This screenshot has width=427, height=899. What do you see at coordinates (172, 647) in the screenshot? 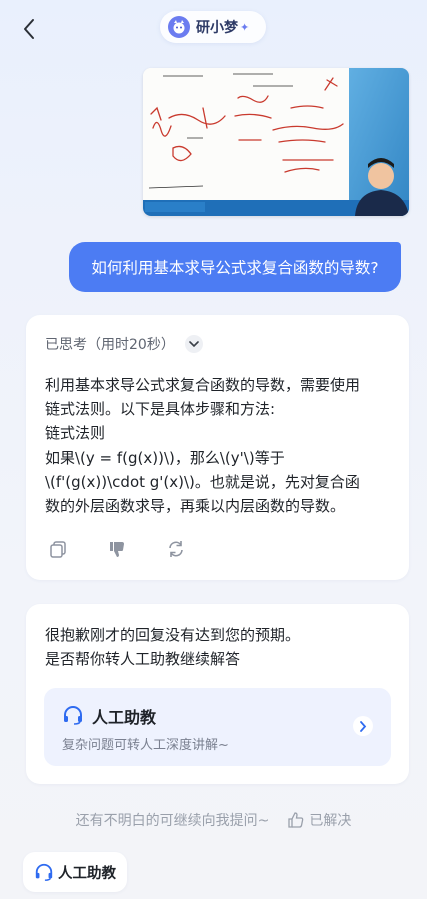
I see `apology-text: 很抱歉刚才的回复没有达到您的预期。 是否帮你转人工助教继续解答` at bounding box center [172, 647].